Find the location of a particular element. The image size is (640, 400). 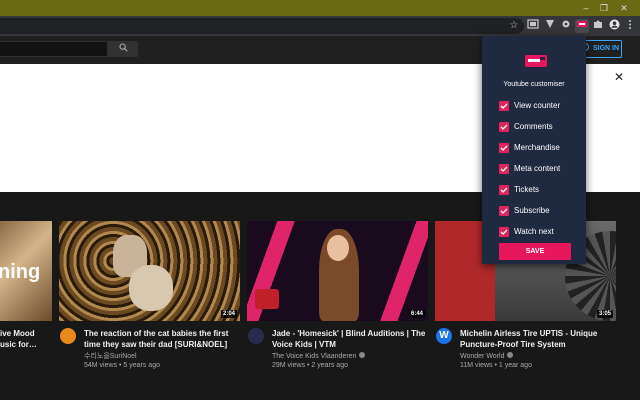

minimize-icon: – is located at coordinates (586, 8).